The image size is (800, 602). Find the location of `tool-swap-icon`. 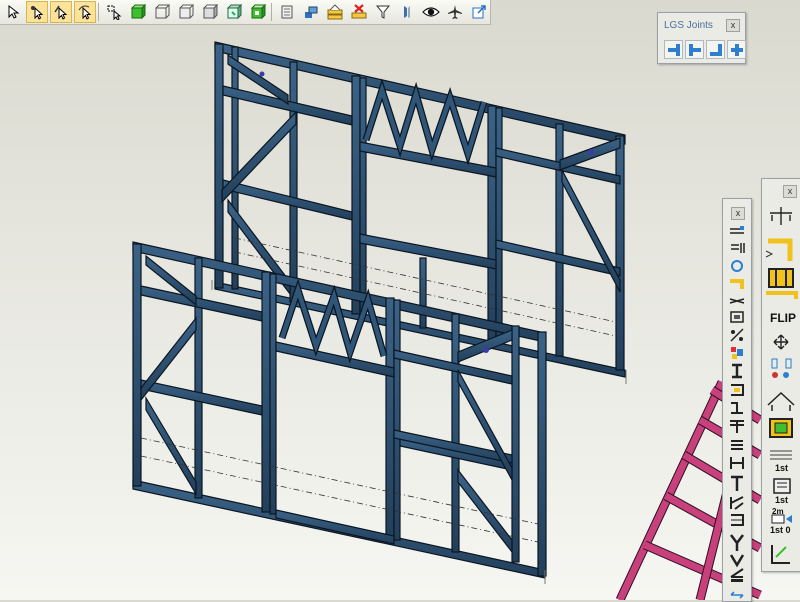

tool-swap-icon is located at coordinates (781, 368).